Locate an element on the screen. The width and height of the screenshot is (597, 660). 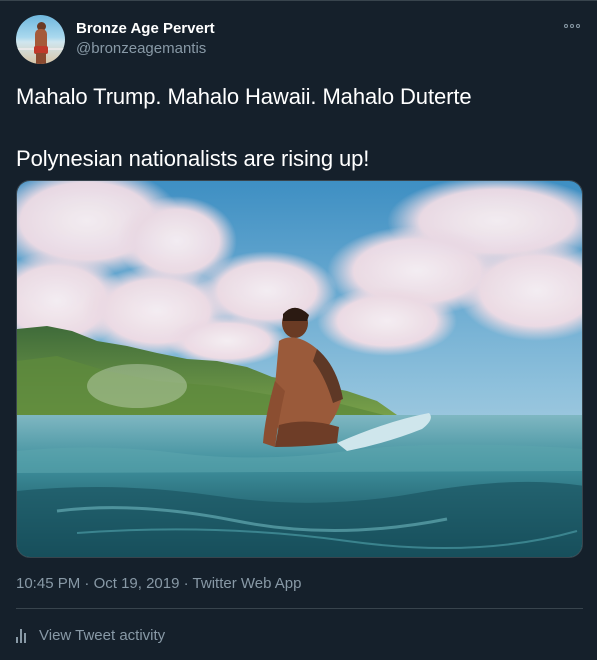
avatar-figure-legs is located at coordinates (41, 58).